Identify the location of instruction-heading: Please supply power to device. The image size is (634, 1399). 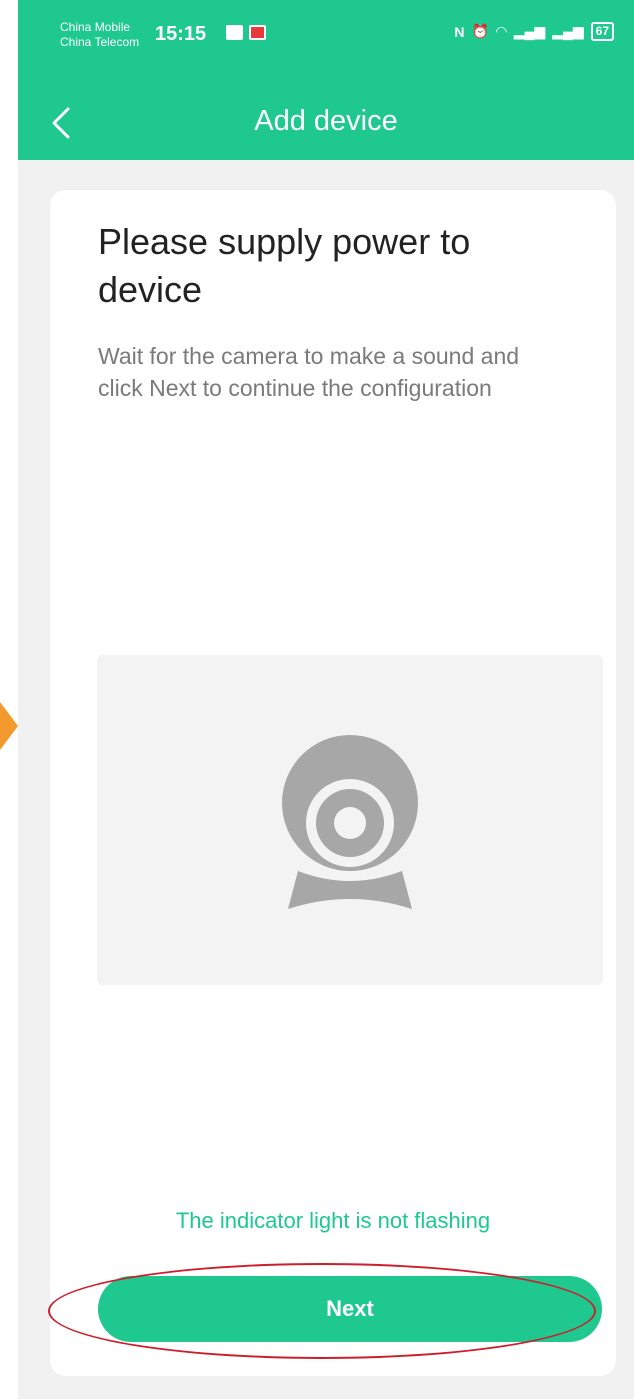
(284, 265).